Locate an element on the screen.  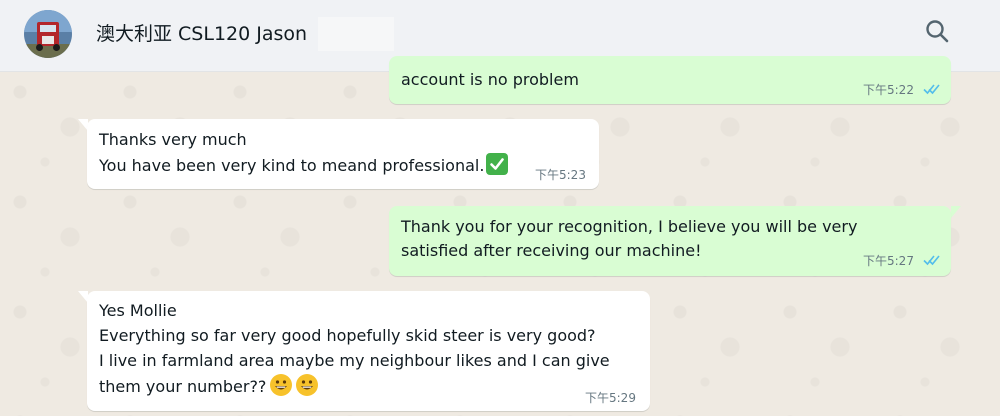
message-text: them your number?? is located at coordinates (183, 386).